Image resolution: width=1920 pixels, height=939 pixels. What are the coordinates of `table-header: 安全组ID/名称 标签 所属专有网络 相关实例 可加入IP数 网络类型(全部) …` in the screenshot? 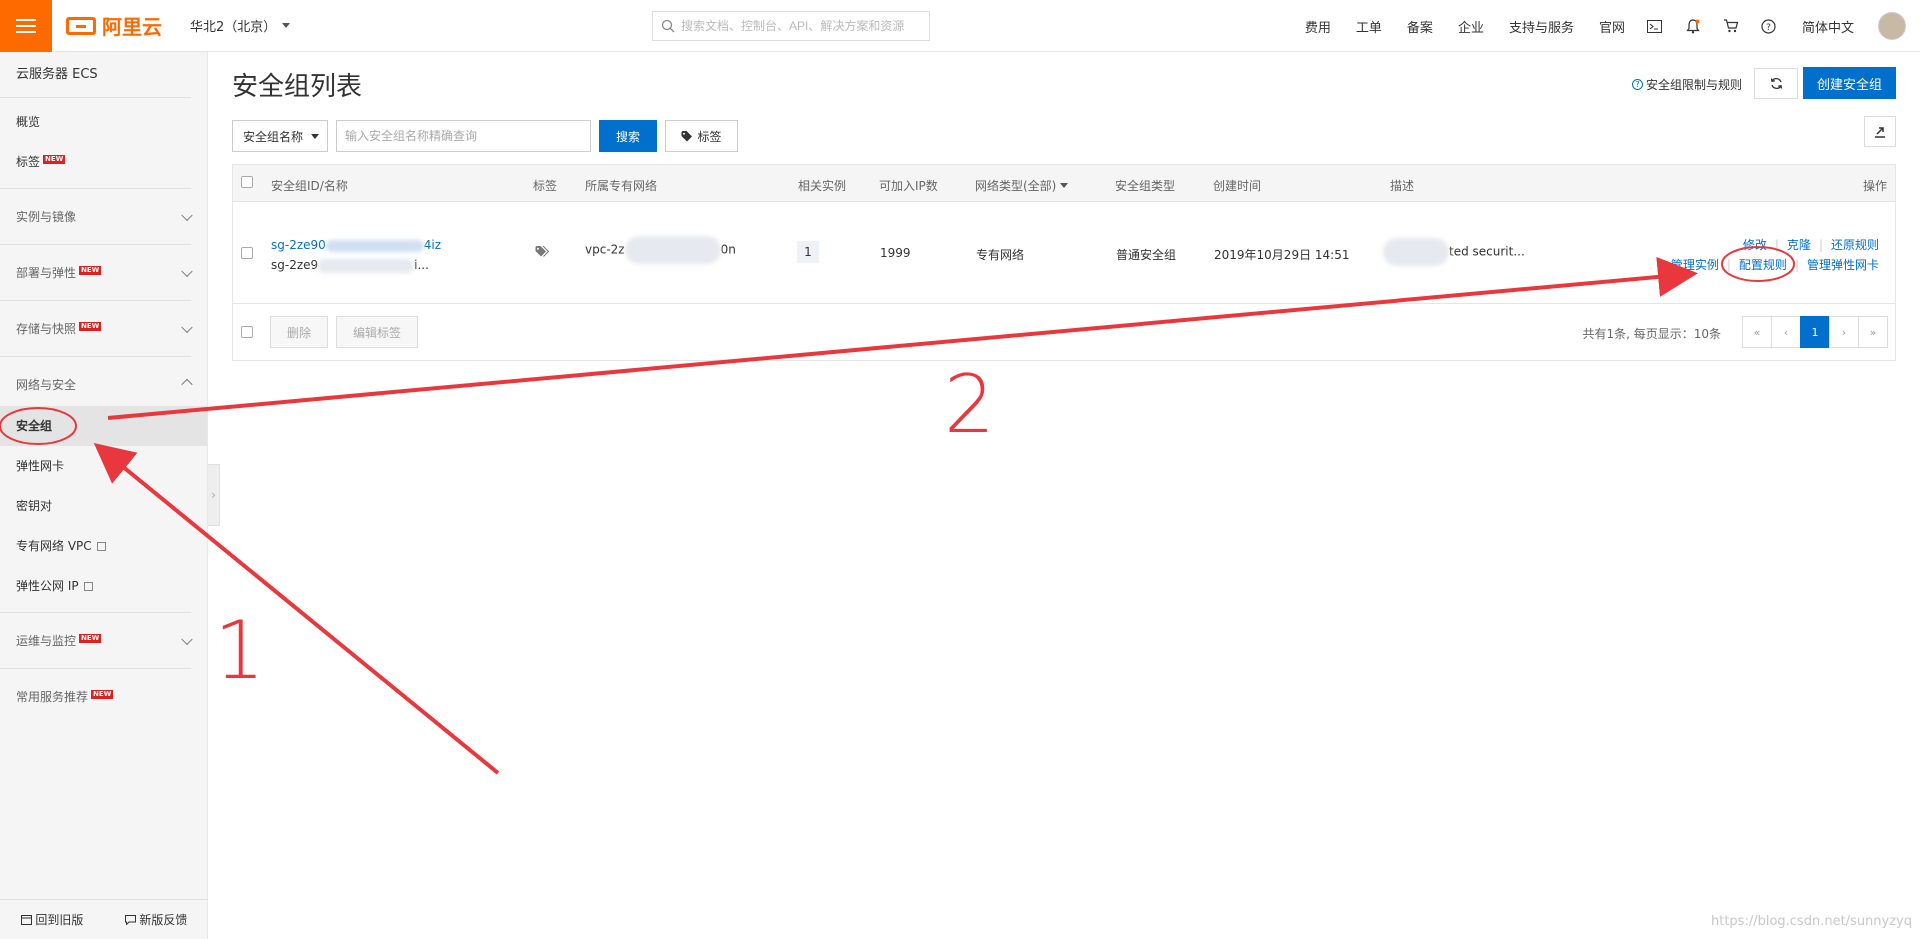 It's located at (1064, 183).